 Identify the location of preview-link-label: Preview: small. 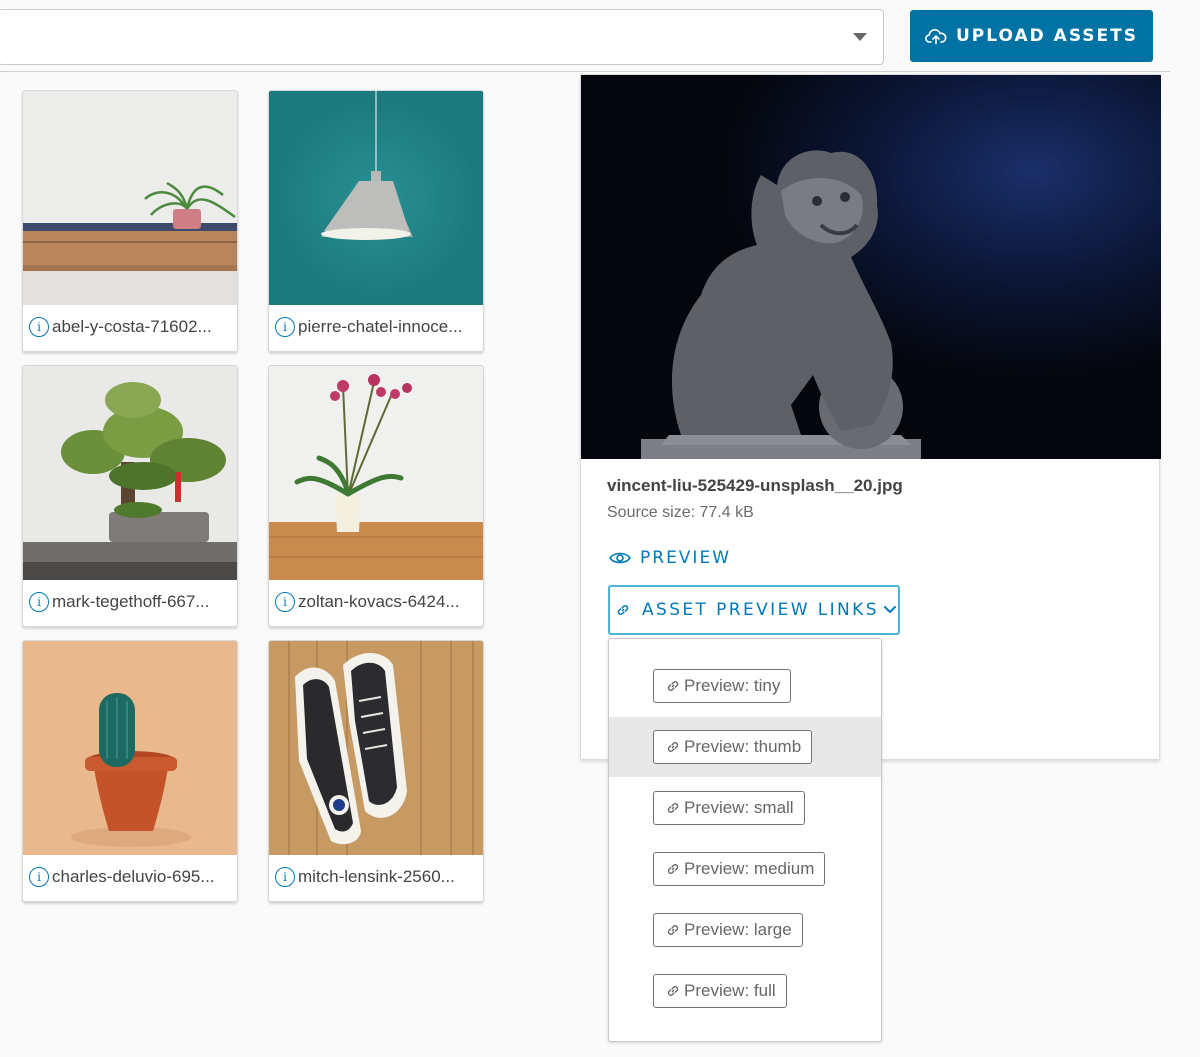
(739, 807).